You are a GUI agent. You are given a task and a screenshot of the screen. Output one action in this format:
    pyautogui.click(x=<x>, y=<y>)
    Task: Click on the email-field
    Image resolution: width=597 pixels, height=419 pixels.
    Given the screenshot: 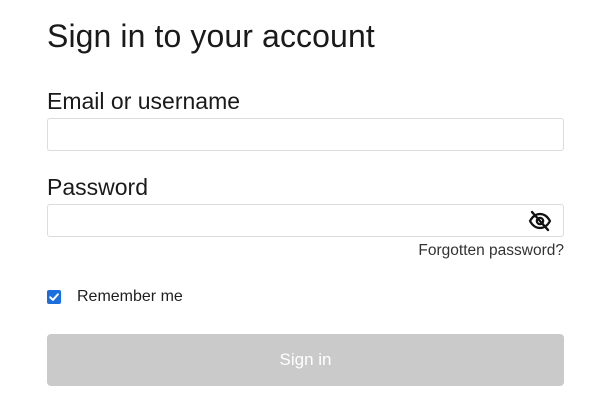 What is the action you would take?
    pyautogui.click(x=305, y=134)
    